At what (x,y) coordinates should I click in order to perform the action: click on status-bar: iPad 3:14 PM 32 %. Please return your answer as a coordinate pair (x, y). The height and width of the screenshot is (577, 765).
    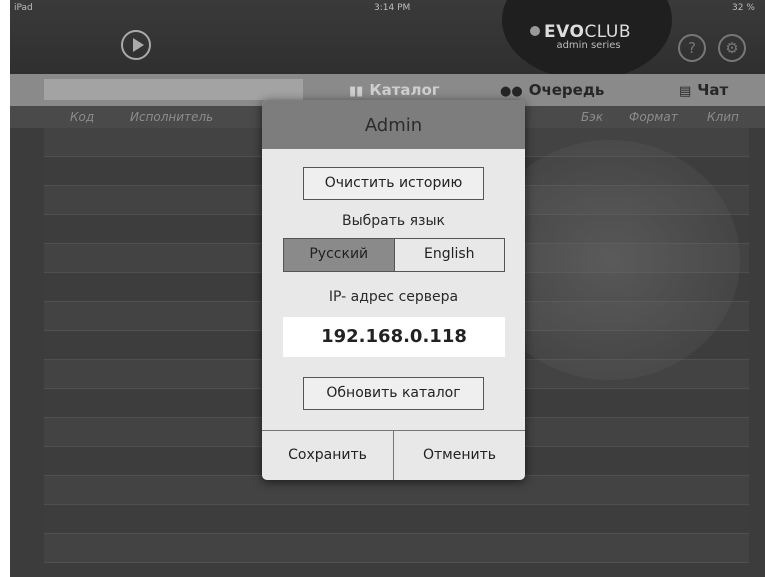
    Looking at the image, I should click on (387, 9).